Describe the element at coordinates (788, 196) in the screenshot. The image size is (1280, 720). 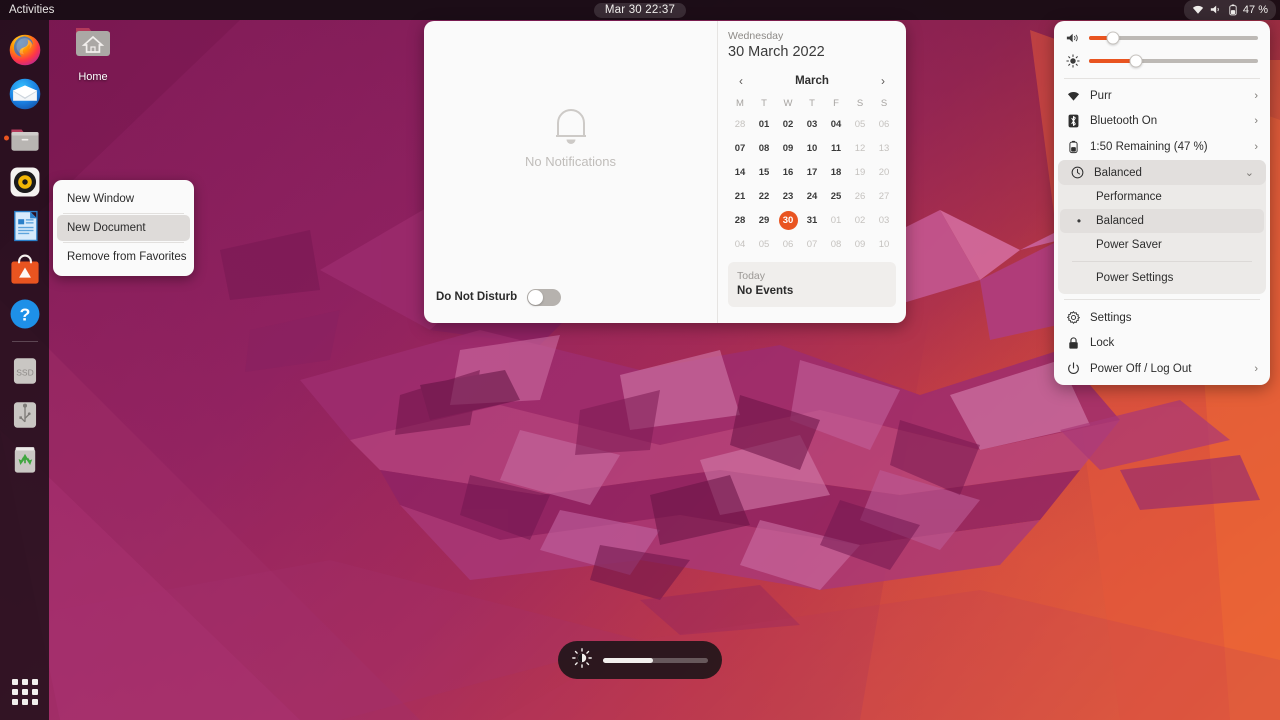
I see `calendar-day: 23` at that location.